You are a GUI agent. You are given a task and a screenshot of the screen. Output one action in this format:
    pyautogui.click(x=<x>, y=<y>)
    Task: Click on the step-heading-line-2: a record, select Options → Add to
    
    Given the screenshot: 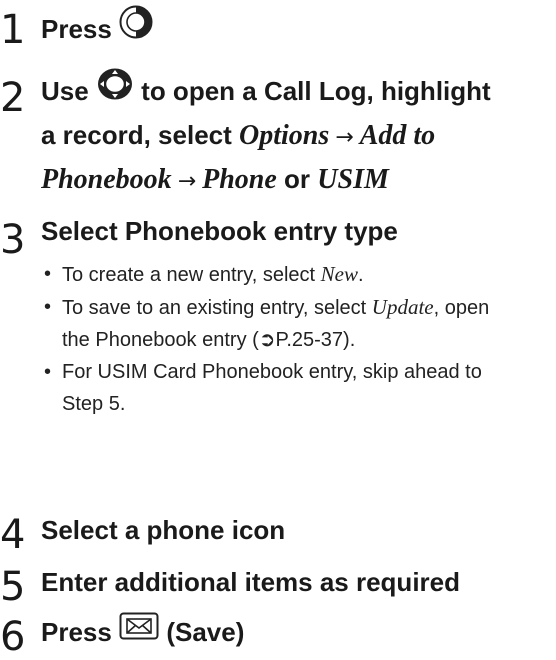 What is the action you would take?
    pyautogui.click(x=238, y=135)
    